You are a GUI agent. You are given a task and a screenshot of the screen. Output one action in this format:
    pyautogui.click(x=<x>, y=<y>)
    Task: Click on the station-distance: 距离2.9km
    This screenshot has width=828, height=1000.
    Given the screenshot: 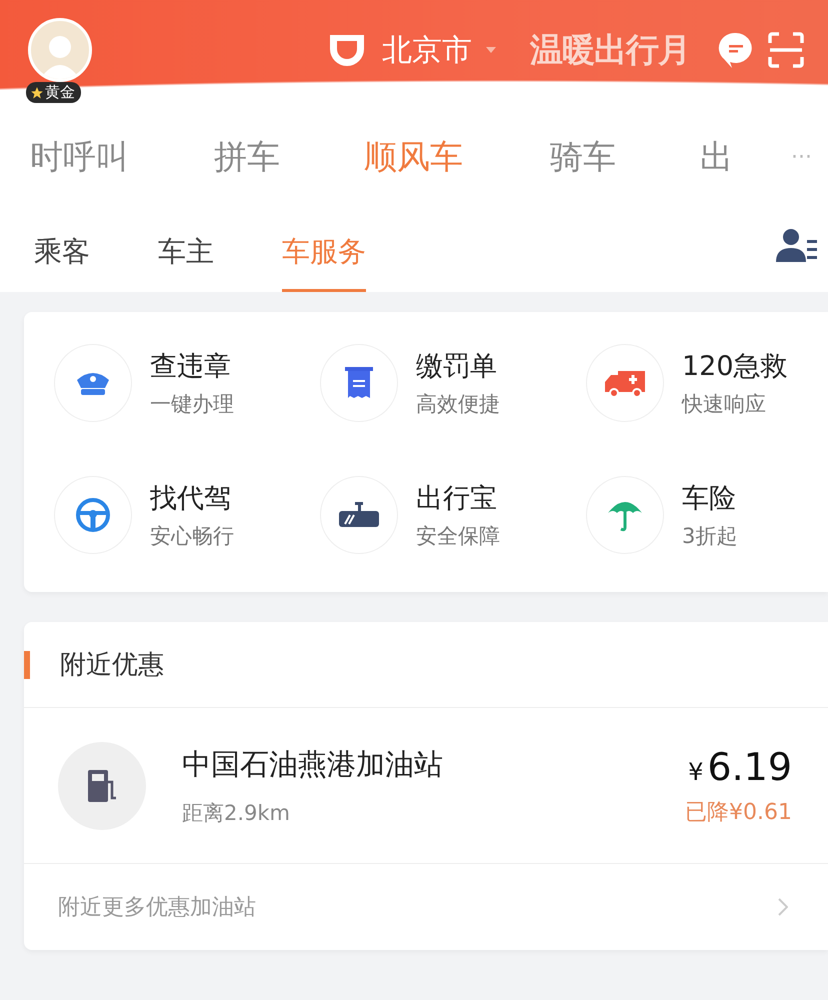 What is the action you would take?
    pyautogui.click(x=237, y=813)
    